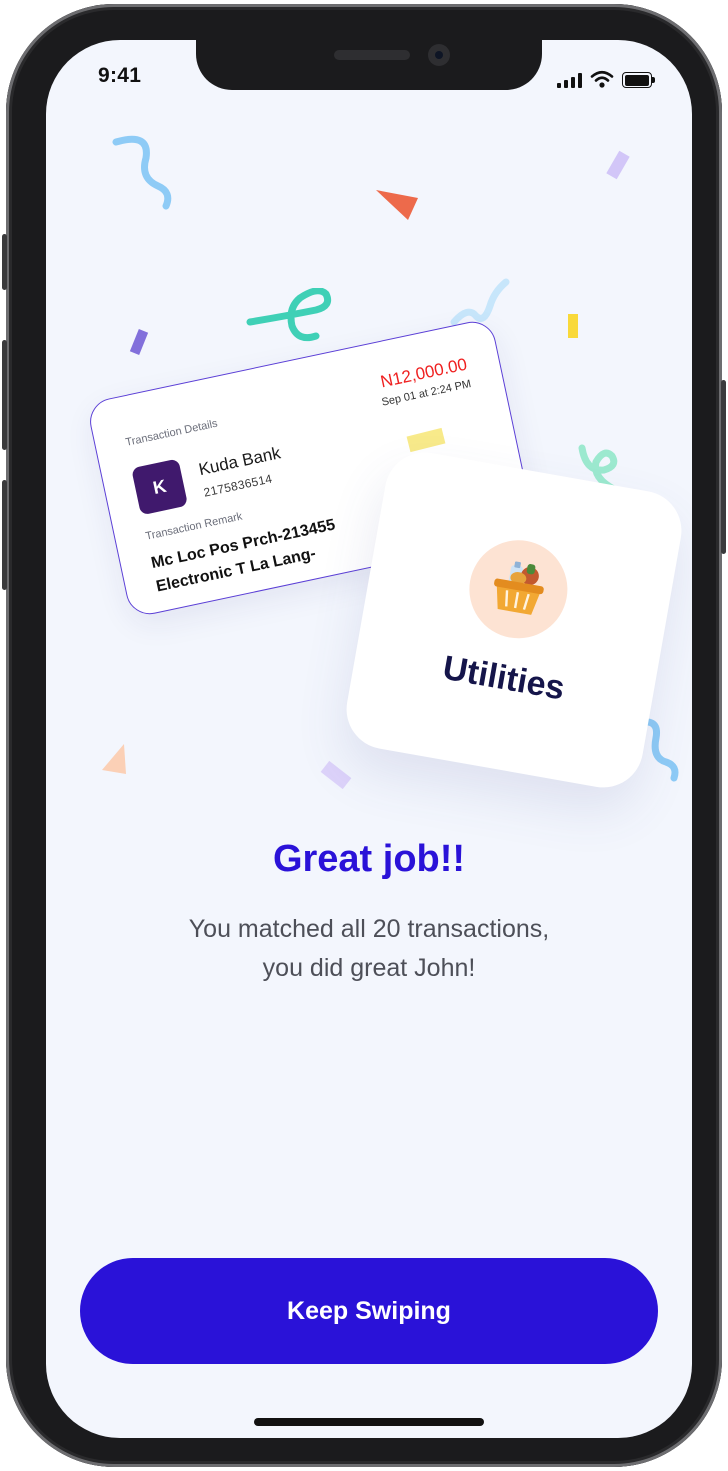 The width and height of the screenshot is (728, 1471). Describe the element at coordinates (120, 75) in the screenshot. I see `status-time: 9:41` at that location.